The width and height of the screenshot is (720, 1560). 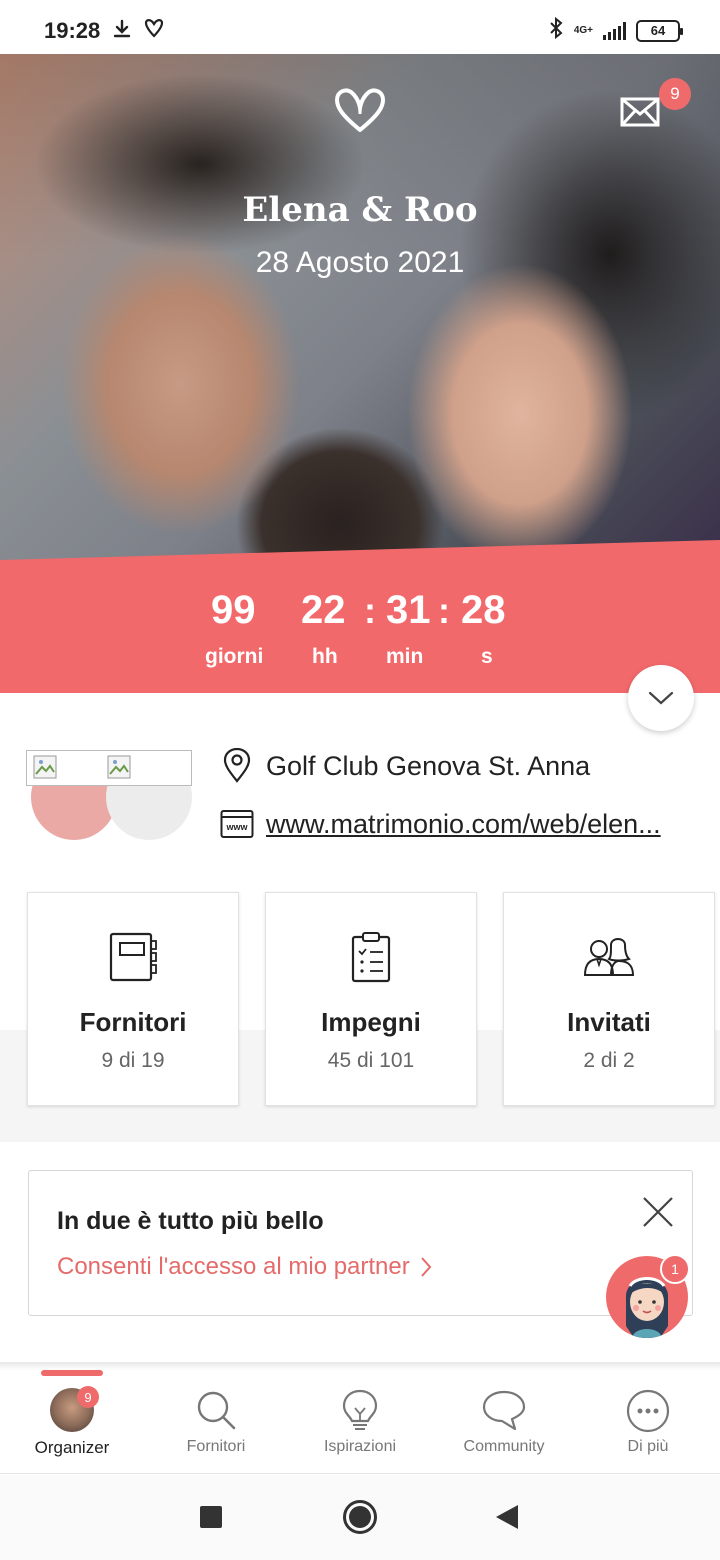 I want to click on nav-label: Di più, so click(x=648, y=1446).